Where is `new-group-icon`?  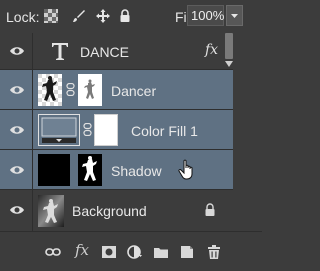 new-group-icon is located at coordinates (161, 252).